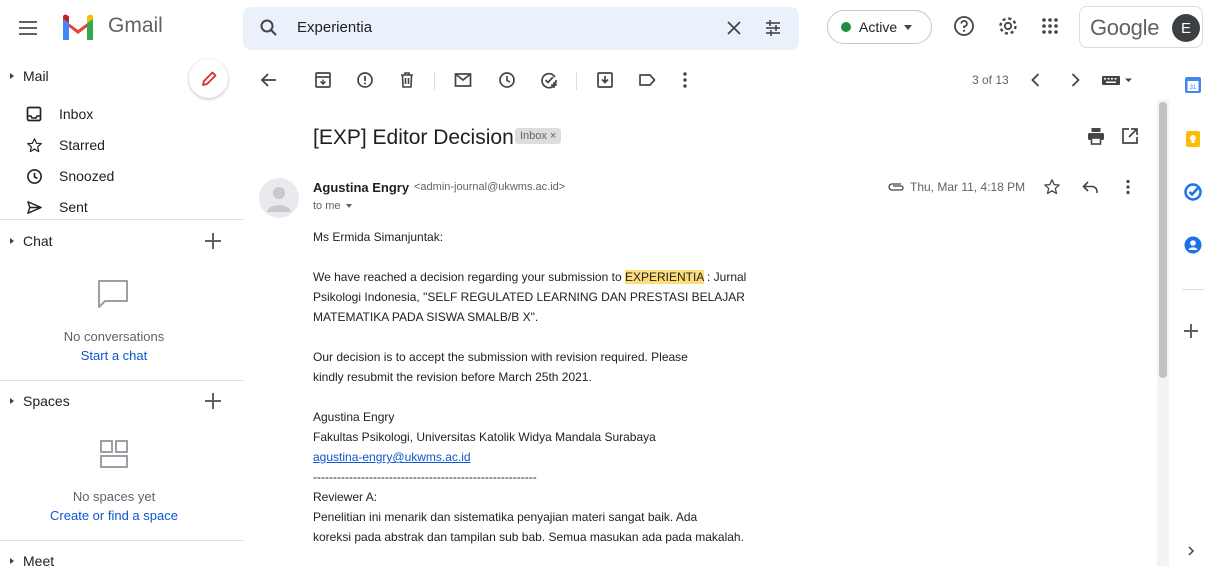 The width and height of the screenshot is (1206, 566). What do you see at coordinates (879, 27) in the screenshot?
I see `status-dropdown: Active` at bounding box center [879, 27].